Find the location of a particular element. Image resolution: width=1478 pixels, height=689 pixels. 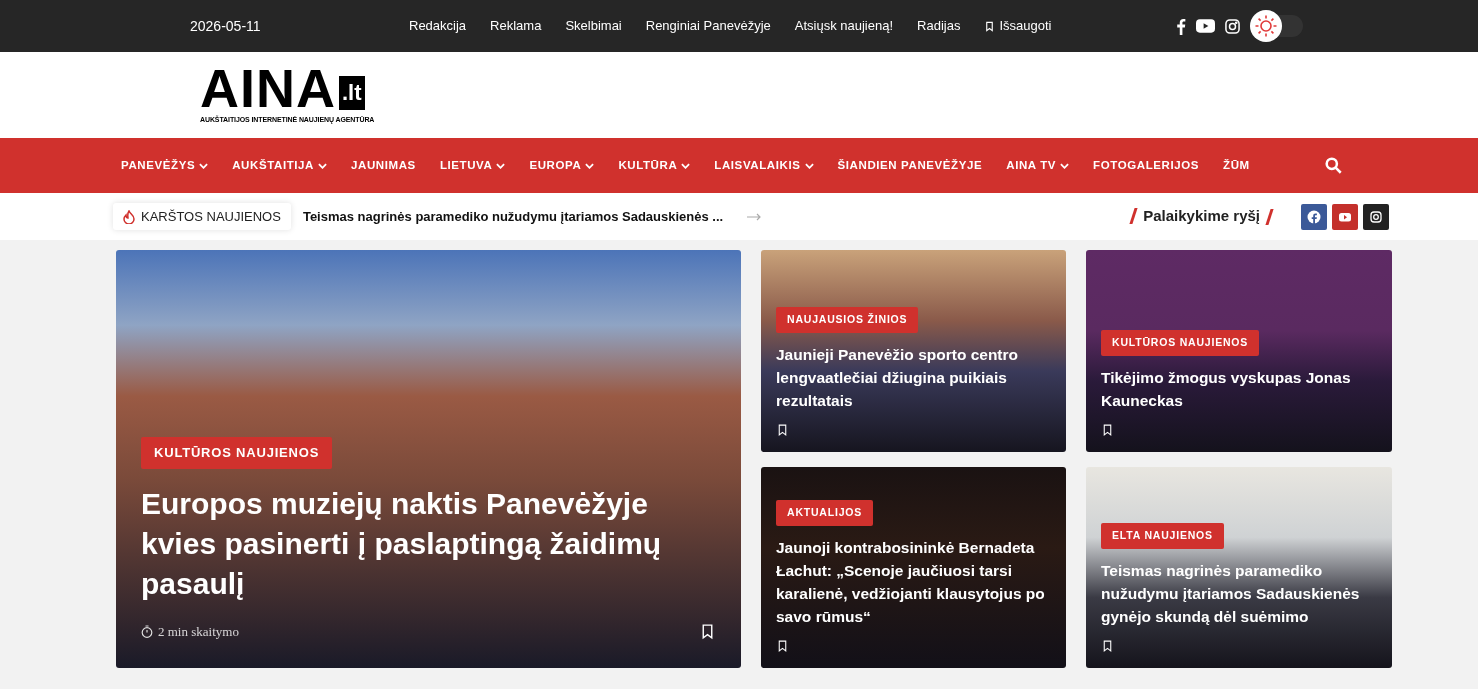

flame-icon is located at coordinates (129, 216).